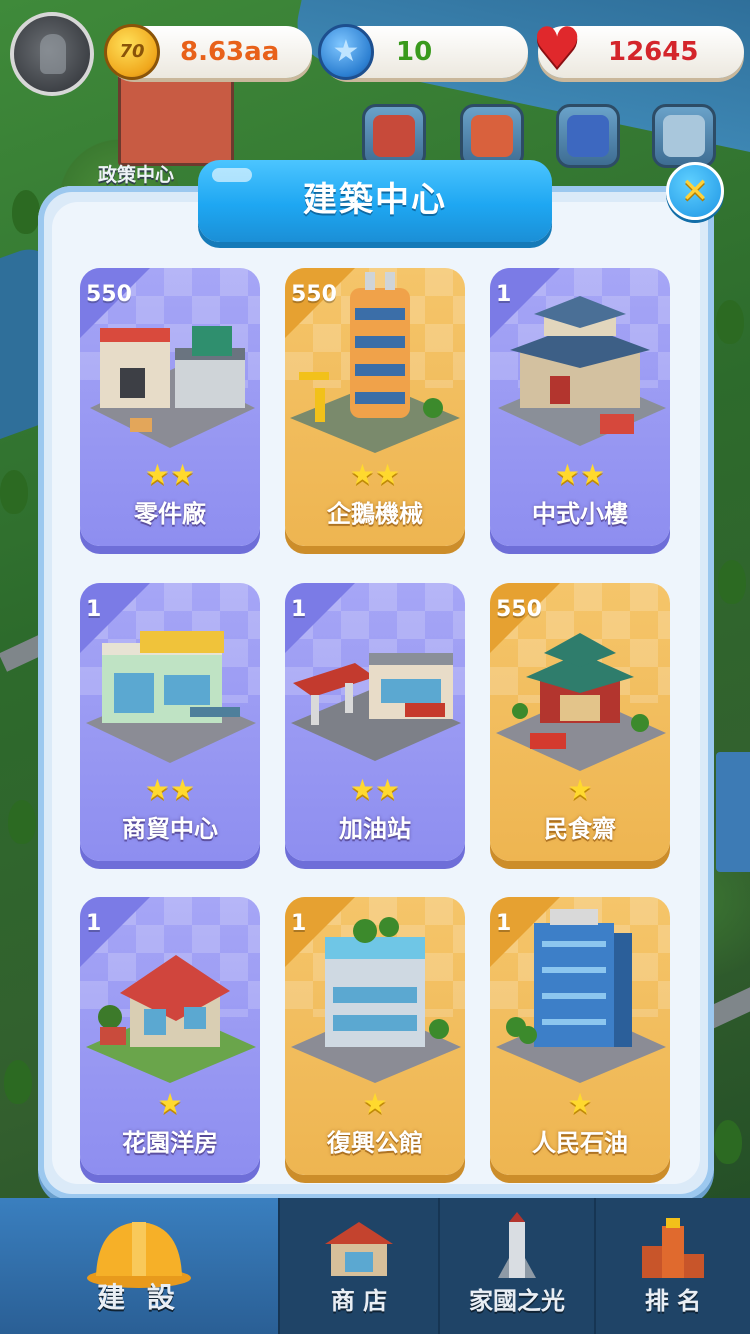 The width and height of the screenshot is (750, 1334). I want to click on trade-center-icon, so click(171, 697).